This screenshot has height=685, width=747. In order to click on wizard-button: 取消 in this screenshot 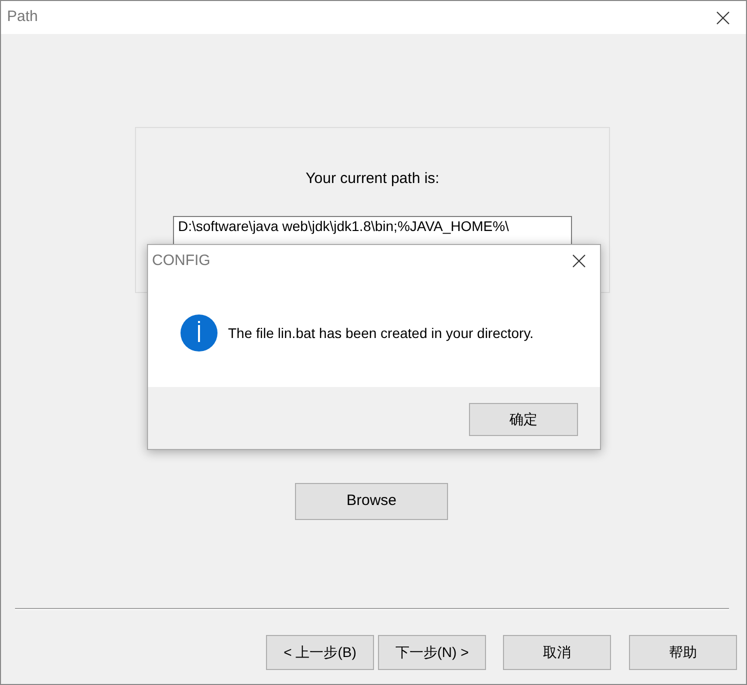, I will do `click(557, 652)`.